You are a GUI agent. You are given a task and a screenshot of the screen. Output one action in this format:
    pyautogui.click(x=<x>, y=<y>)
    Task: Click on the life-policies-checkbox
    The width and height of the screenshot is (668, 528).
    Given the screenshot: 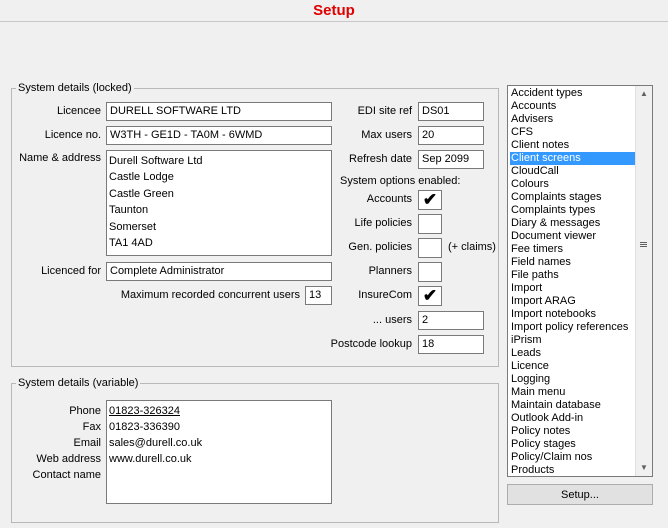 What is the action you would take?
    pyautogui.click(x=430, y=224)
    